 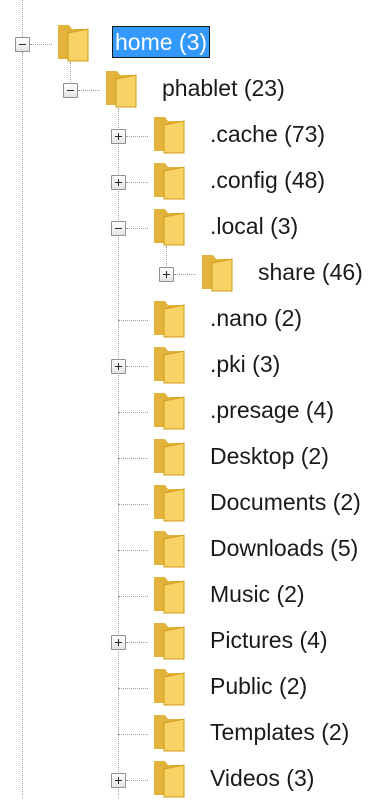 I want to click on tree-node-label: Downloads (5), so click(x=284, y=548).